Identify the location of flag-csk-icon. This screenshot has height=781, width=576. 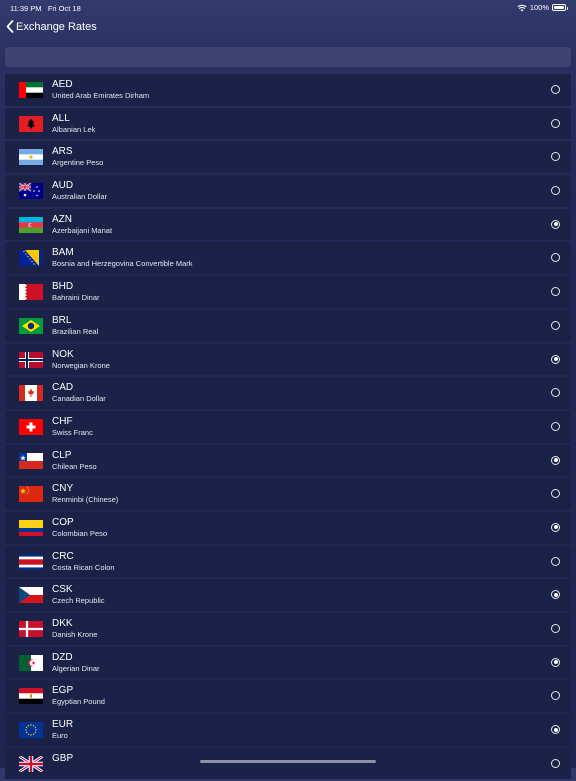
(31, 595).